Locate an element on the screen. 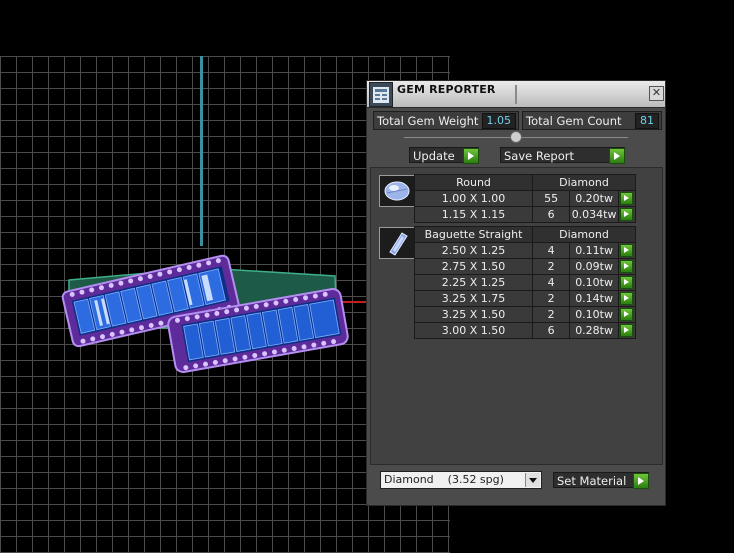 The image size is (734, 553). material-select-value: Diamond (3.52 spg) is located at coordinates (444, 479).